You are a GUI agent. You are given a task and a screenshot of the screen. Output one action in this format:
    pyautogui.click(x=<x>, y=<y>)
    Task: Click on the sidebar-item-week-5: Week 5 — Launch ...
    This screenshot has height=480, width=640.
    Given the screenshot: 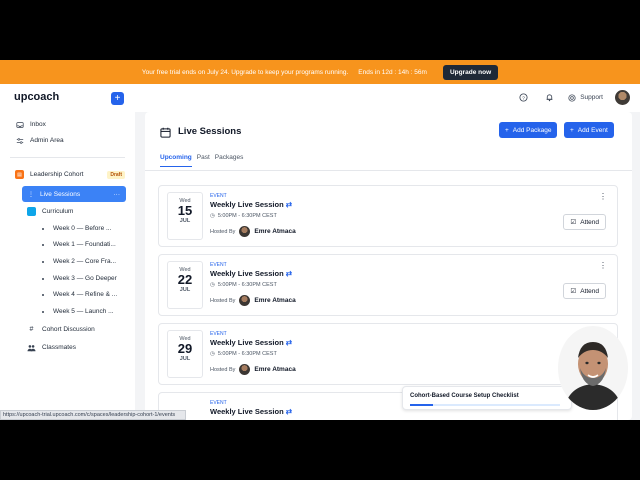 What is the action you would take?
    pyautogui.click(x=78, y=311)
    